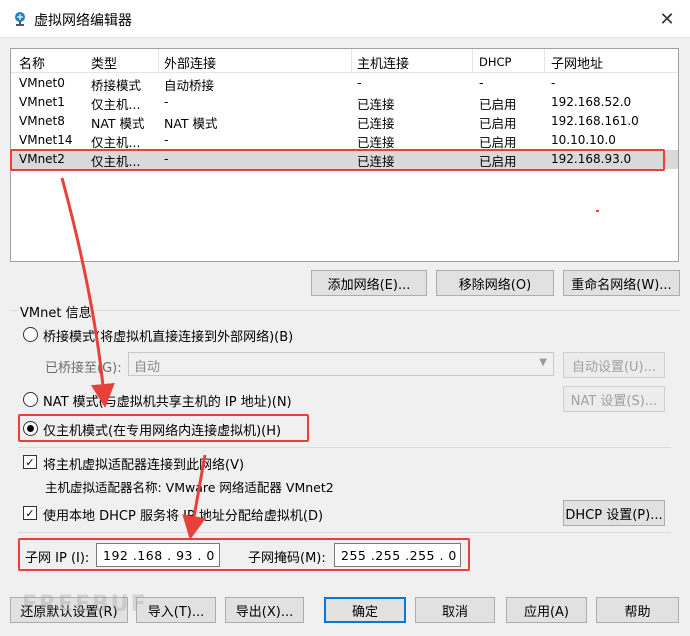  I want to click on cell-type: 桥接模式, so click(116, 85).